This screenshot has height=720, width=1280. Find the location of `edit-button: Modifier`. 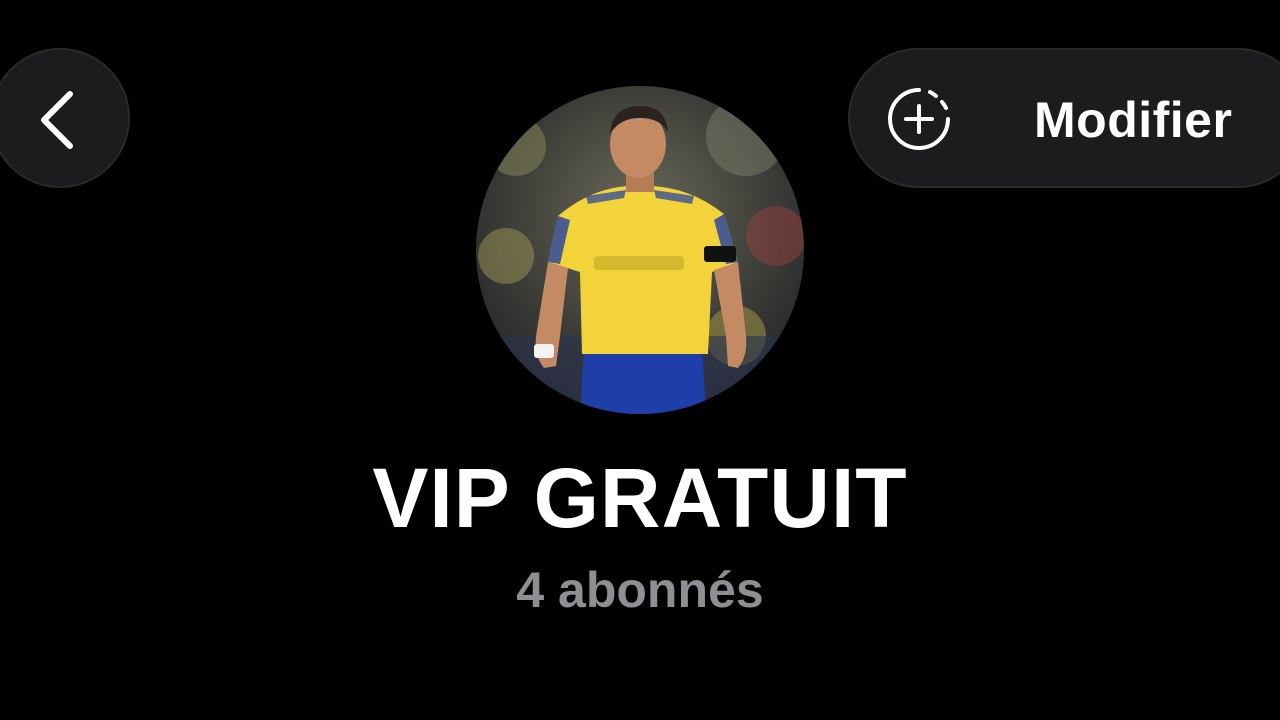

edit-button: Modifier is located at coordinates (1064, 118).